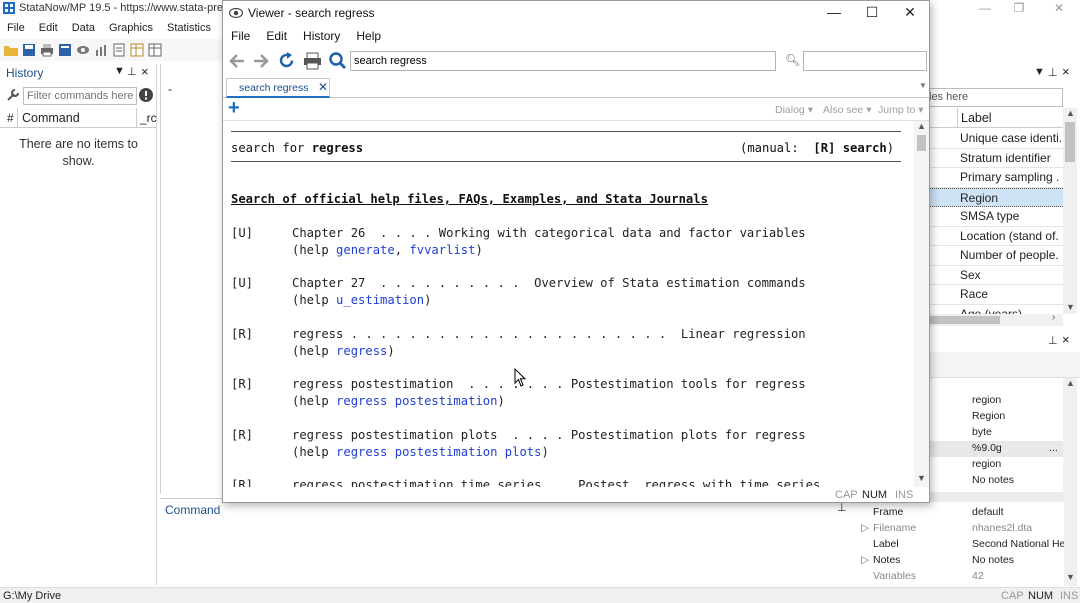 The image size is (1080, 603). Describe the element at coordinates (361, 351) in the screenshot. I see `help-link: regress` at that location.